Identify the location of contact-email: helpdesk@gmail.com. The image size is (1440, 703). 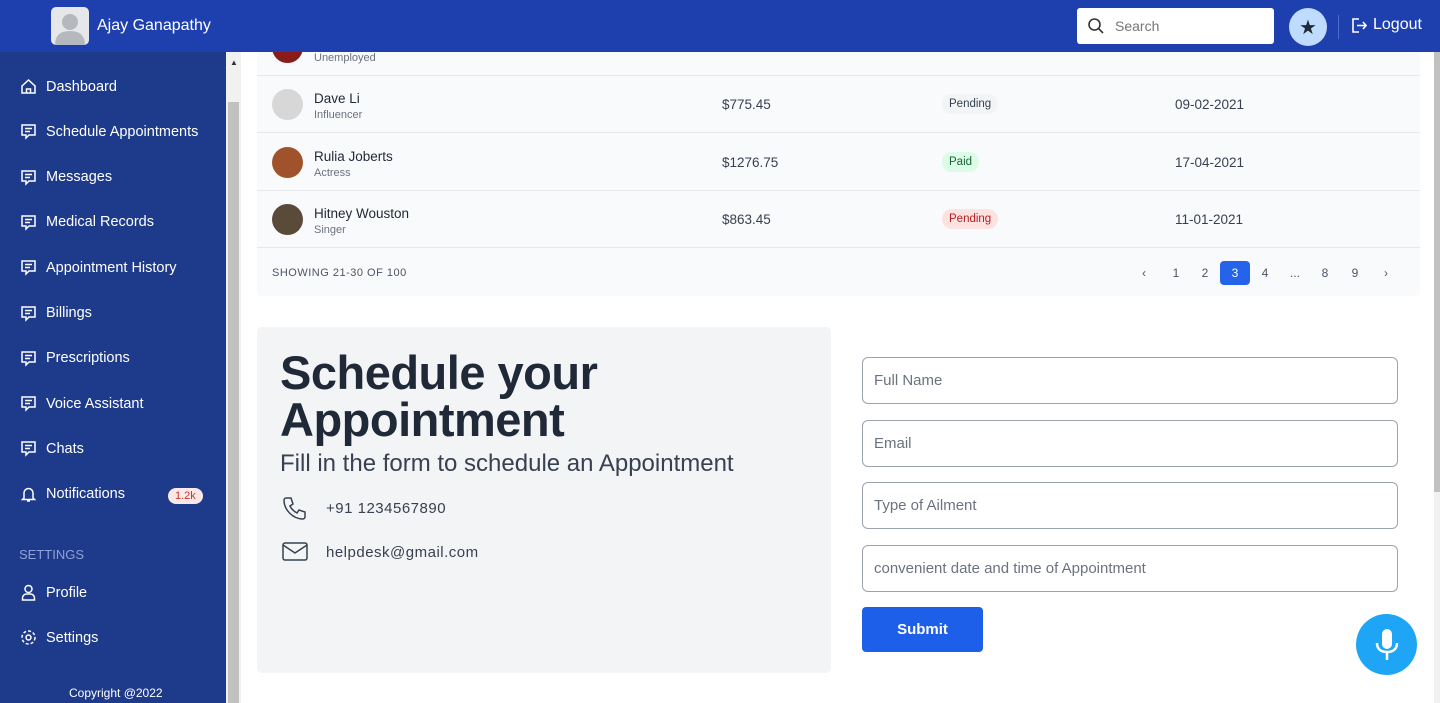
(380, 552).